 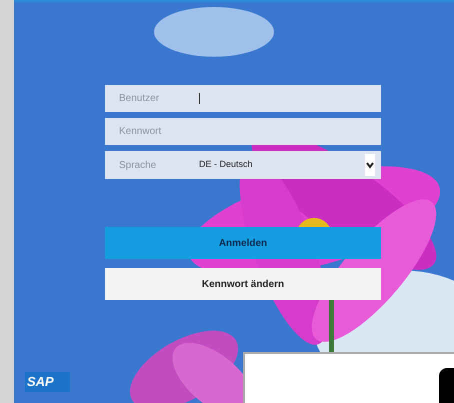 What do you see at coordinates (370, 165) in the screenshot?
I see `chevron-down-icon` at bounding box center [370, 165].